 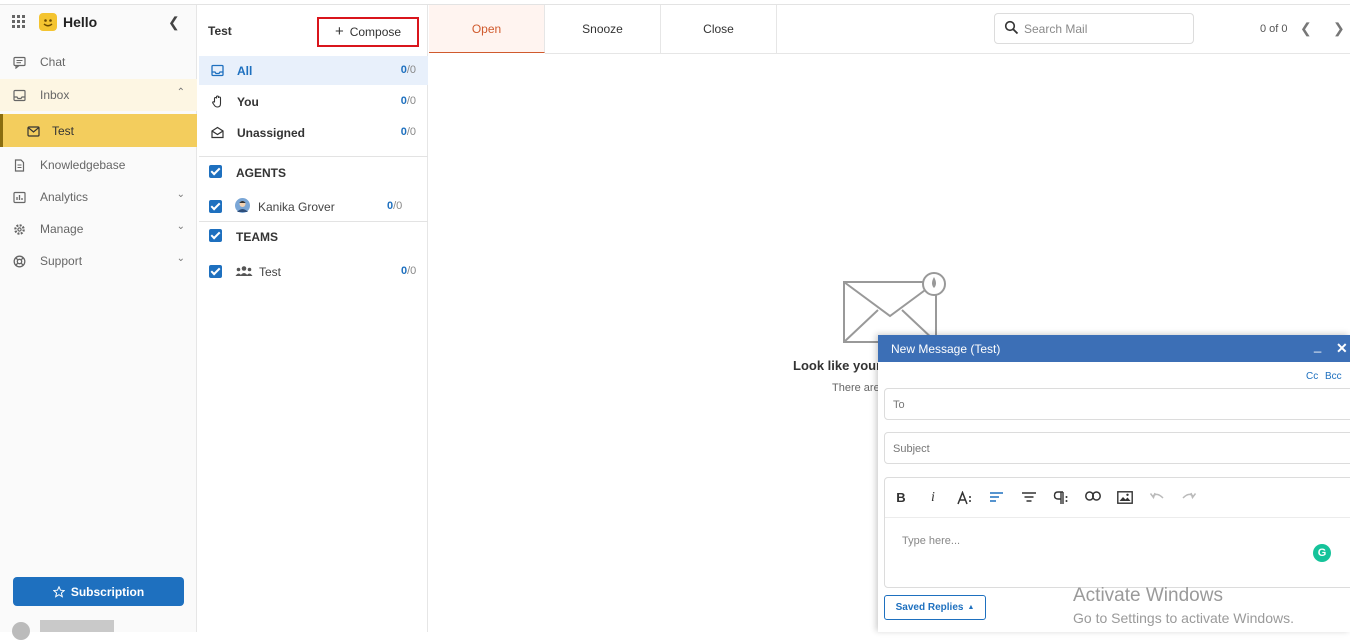 I want to click on chat-icon, so click(x=19, y=62).